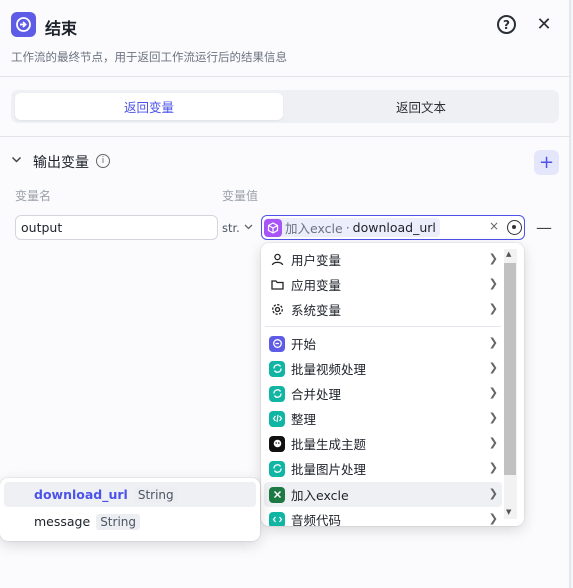  What do you see at coordinates (277, 285) in the screenshot?
I see `folder-icon` at bounding box center [277, 285].